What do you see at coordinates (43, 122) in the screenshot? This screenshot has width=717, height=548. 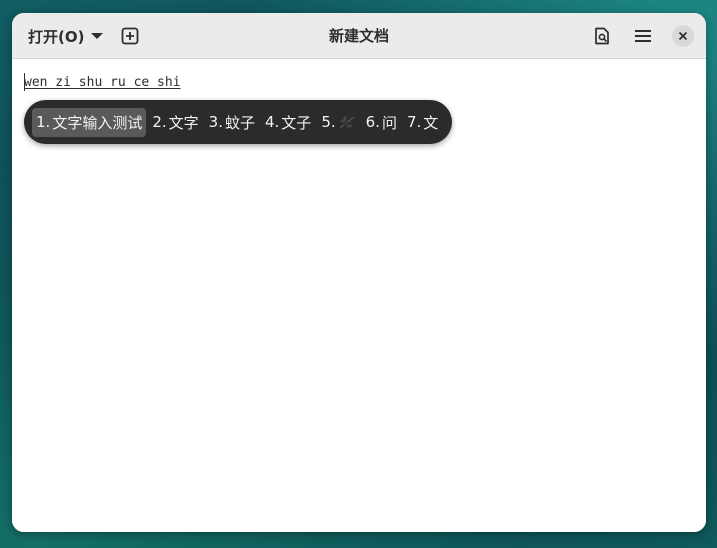 I see `candidate-number: 1.` at bounding box center [43, 122].